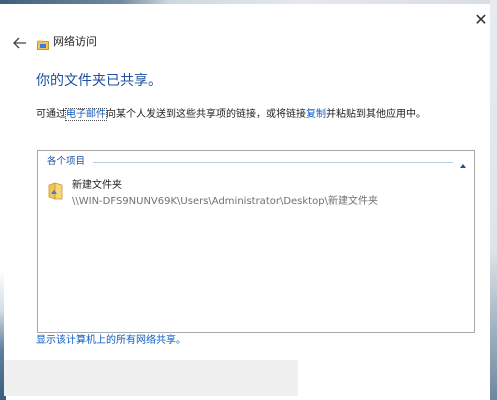 This screenshot has width=497, height=400. What do you see at coordinates (206, 114) in the screenshot?
I see `instruction-middle: 向某个人发送到这些共享项的链接，或将链接` at bounding box center [206, 114].